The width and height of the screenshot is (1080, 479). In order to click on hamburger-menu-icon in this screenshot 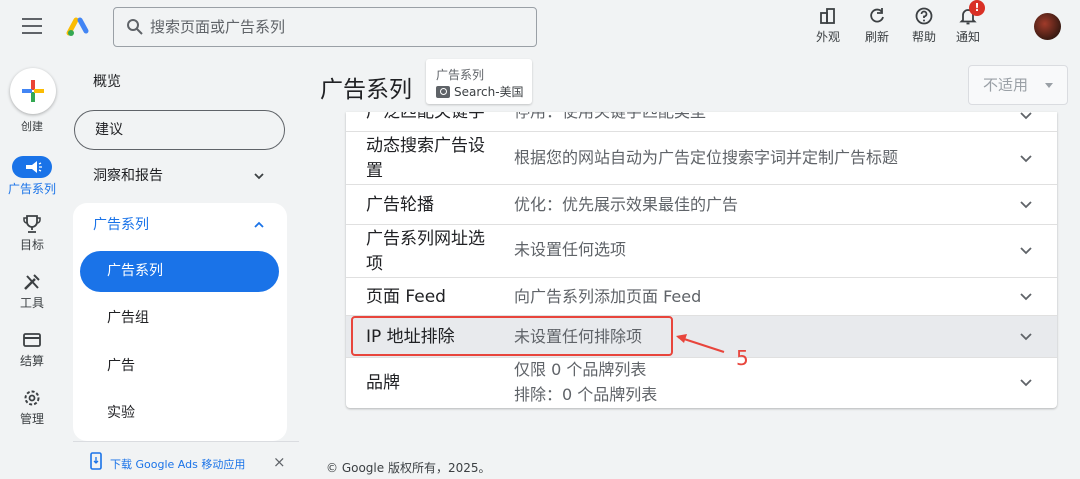, I will do `click(32, 26)`.